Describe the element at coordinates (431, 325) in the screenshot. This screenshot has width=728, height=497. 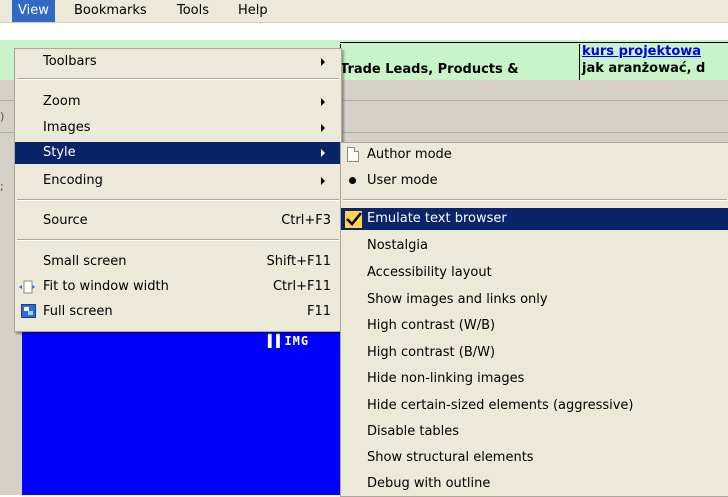
I see `menu-item-label: High contrast (W/B)` at that location.